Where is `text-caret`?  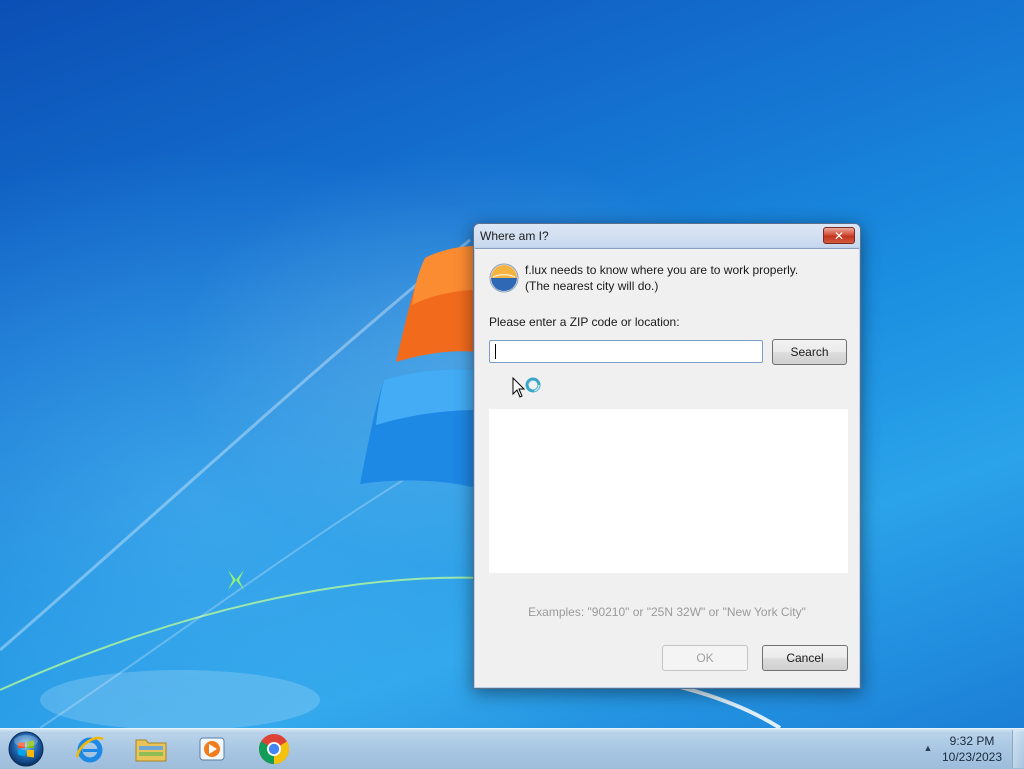
text-caret is located at coordinates (495, 351).